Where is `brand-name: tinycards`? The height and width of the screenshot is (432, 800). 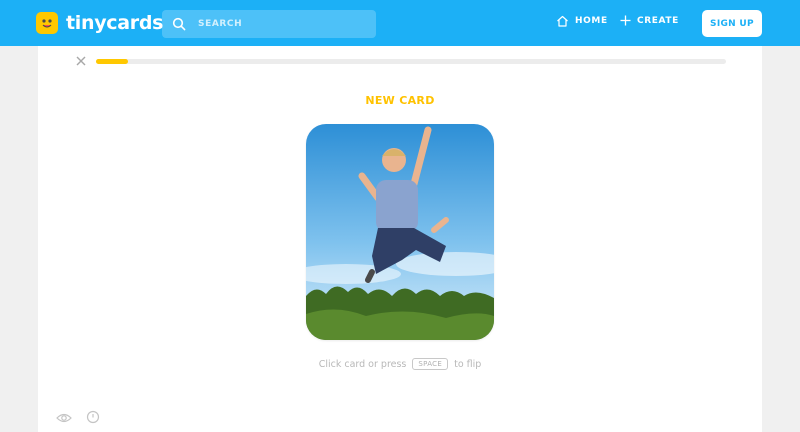
brand-name: tinycards is located at coordinates (115, 23).